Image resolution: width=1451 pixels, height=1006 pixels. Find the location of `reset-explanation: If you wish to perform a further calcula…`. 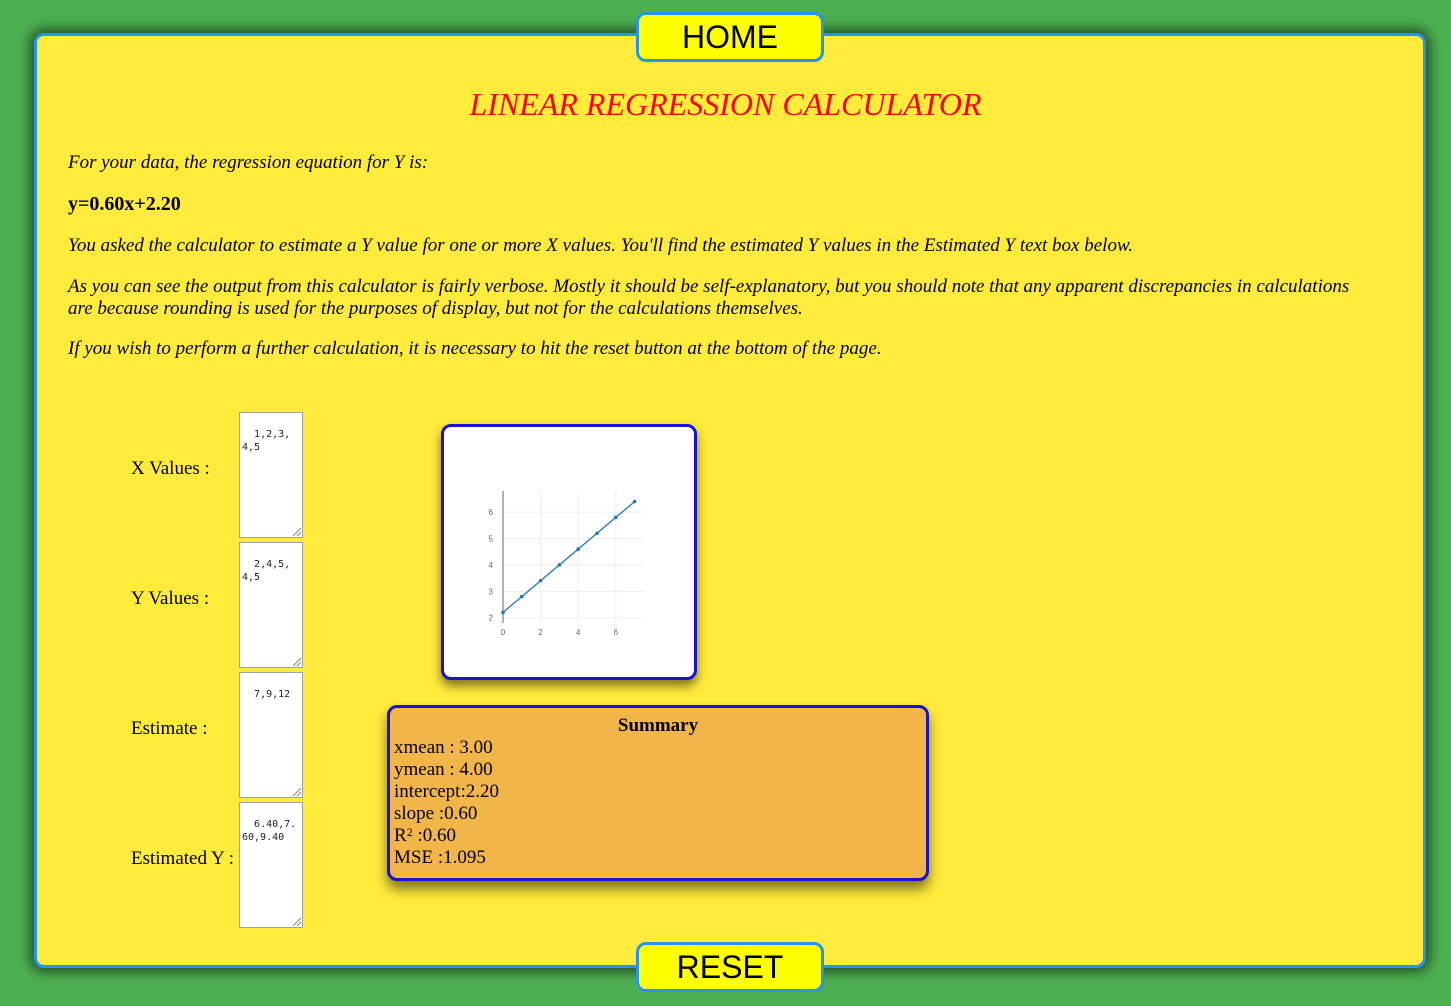

reset-explanation: If you wish to perform a further calcula… is located at coordinates (475, 348).